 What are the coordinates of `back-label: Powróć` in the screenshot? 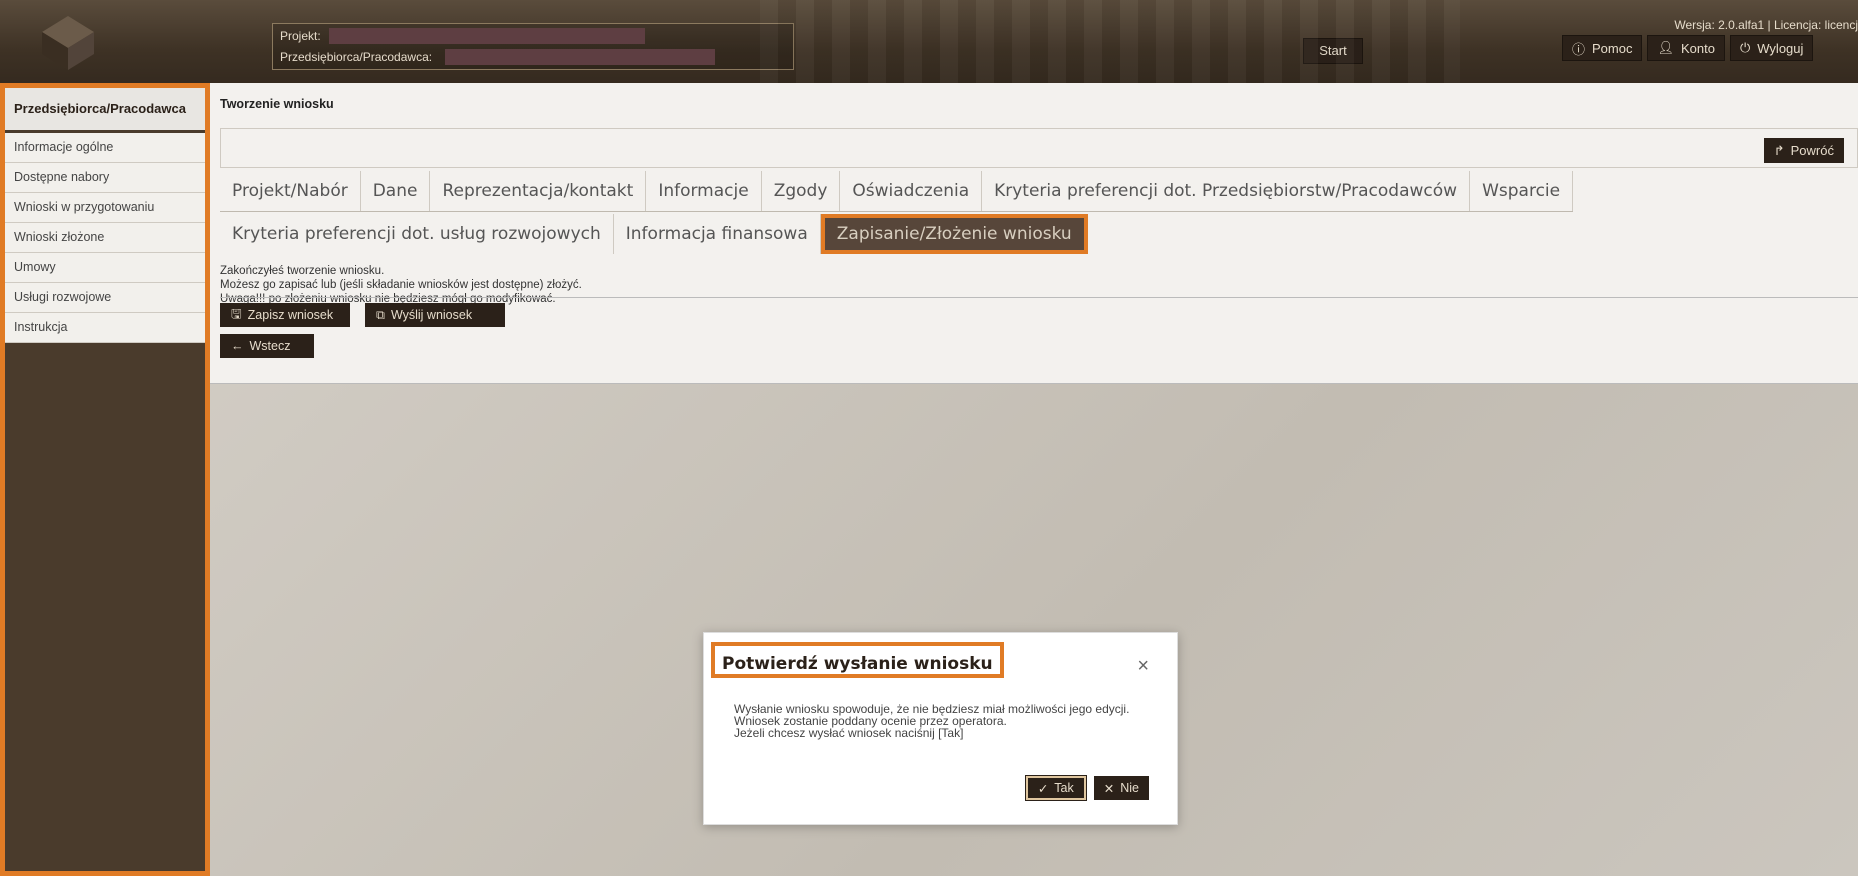 It's located at (1812, 150).